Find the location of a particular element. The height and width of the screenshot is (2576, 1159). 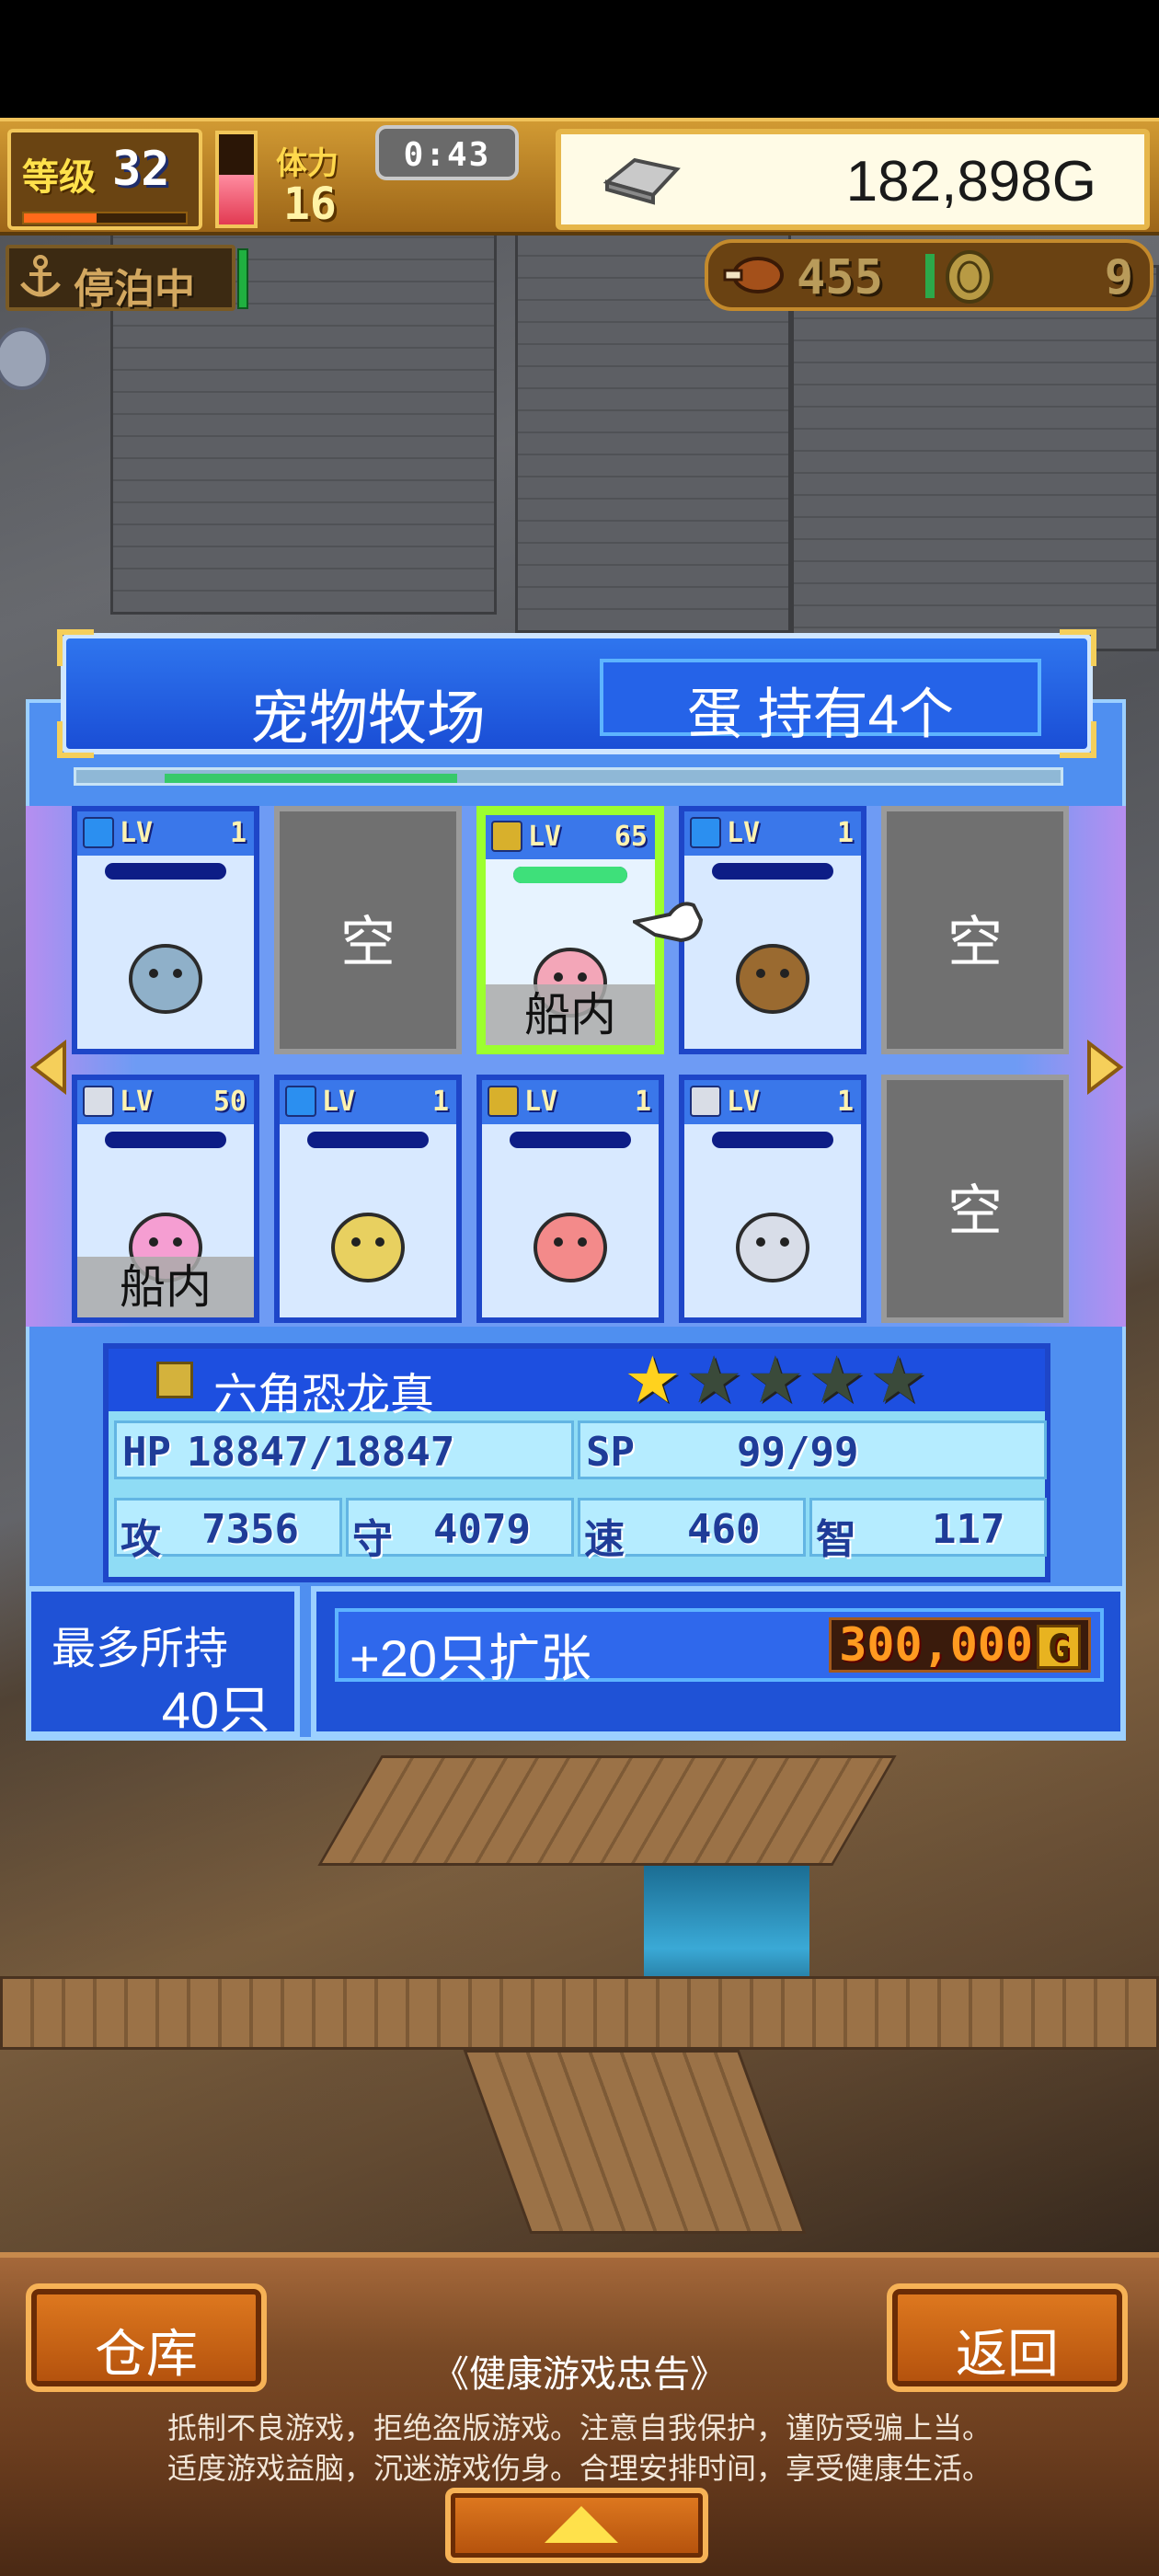

eggs-count-text: 蛋 持有4个 is located at coordinates (820, 714).